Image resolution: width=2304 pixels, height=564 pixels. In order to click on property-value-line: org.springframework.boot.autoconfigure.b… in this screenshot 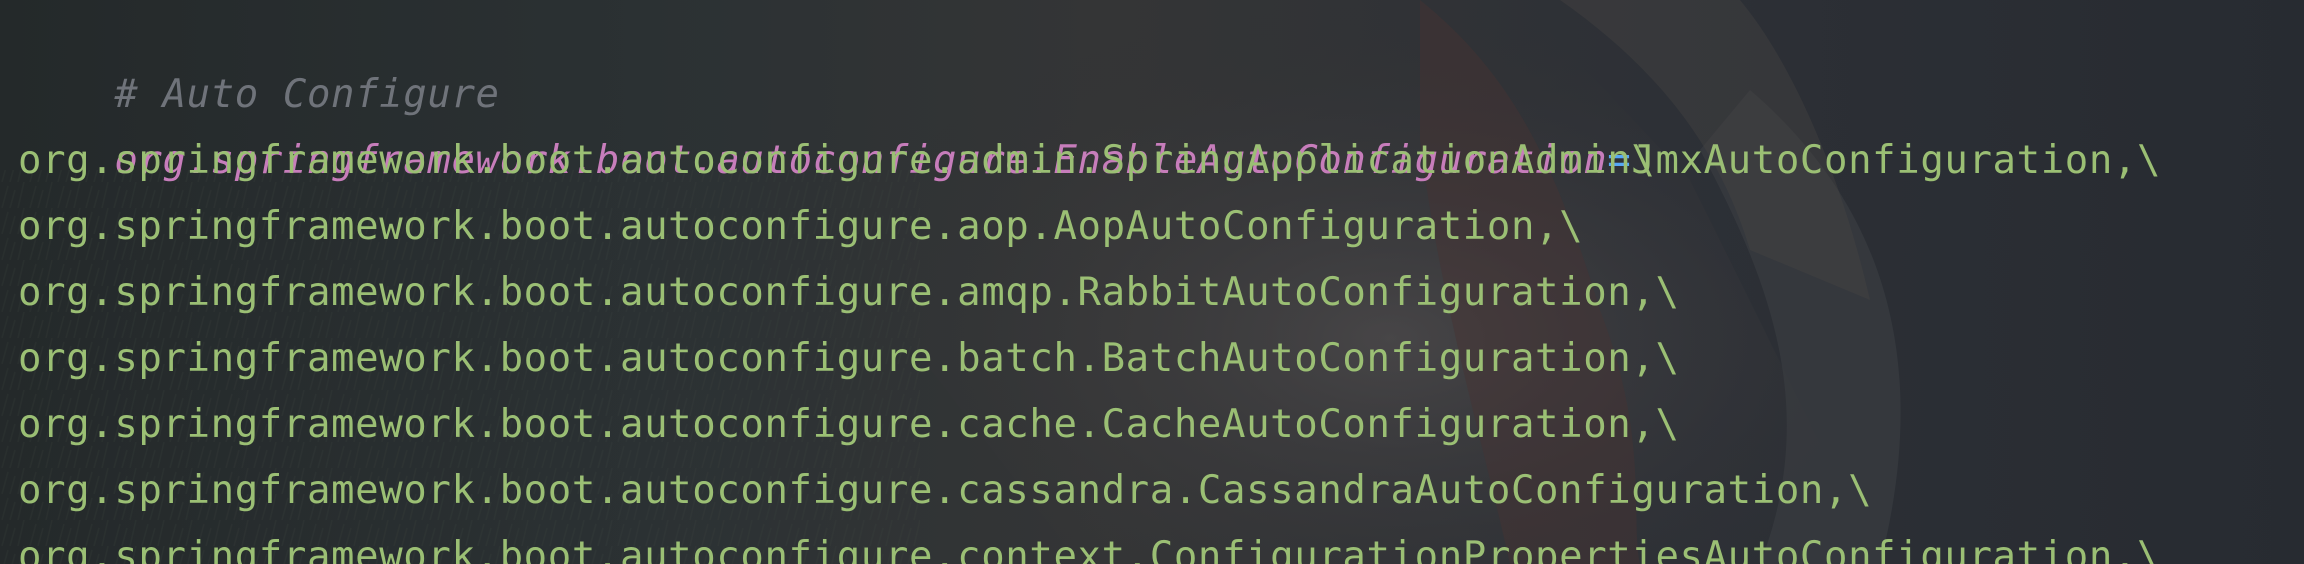, I will do `click(849, 358)`.